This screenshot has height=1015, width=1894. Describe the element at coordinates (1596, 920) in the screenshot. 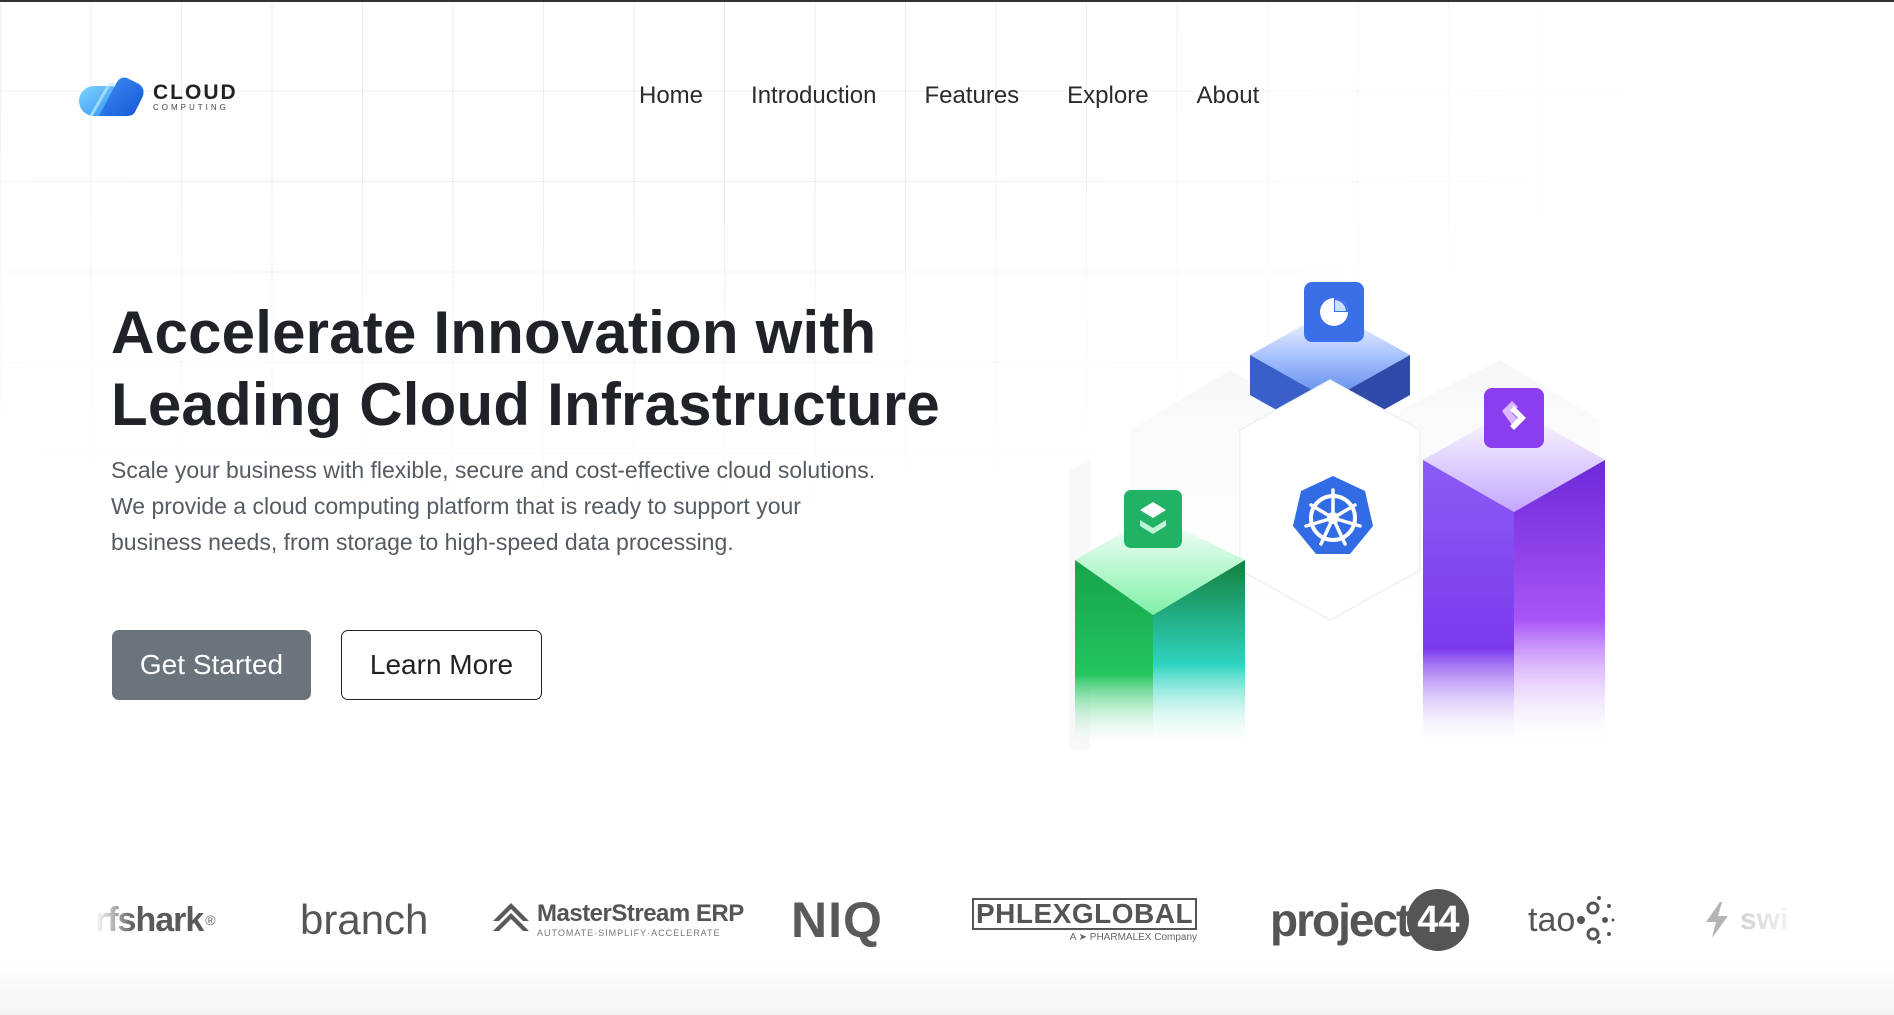

I see `tao-dots-icon` at that location.